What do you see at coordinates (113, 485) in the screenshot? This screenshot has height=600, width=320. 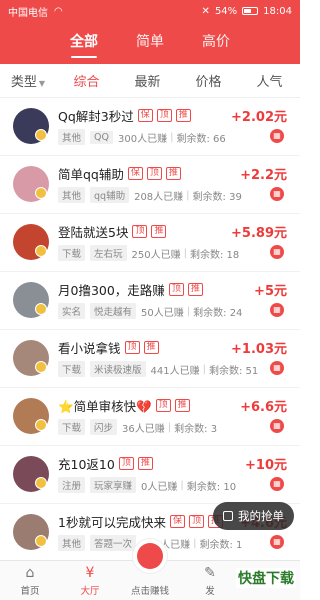 I see `task-app: 玩家享赚` at bounding box center [113, 485].